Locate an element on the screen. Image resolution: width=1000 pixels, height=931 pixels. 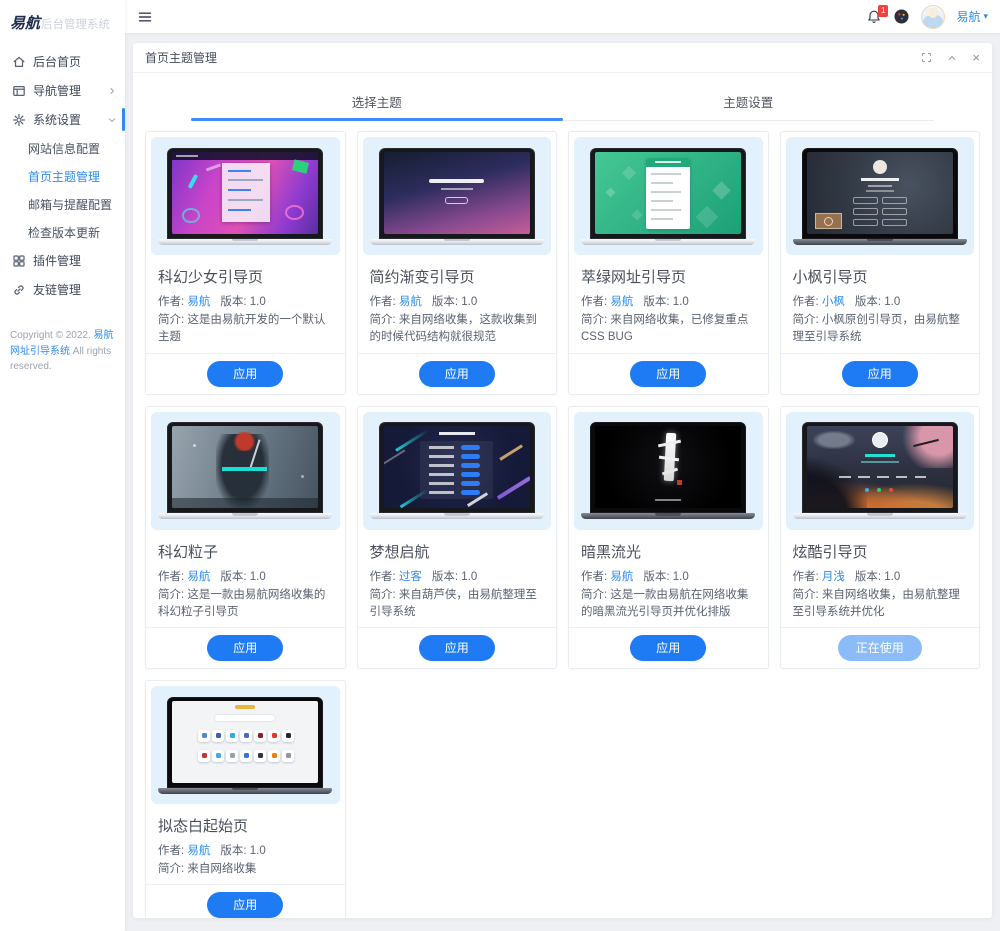
collapse-icon is located at coordinates (952, 58).